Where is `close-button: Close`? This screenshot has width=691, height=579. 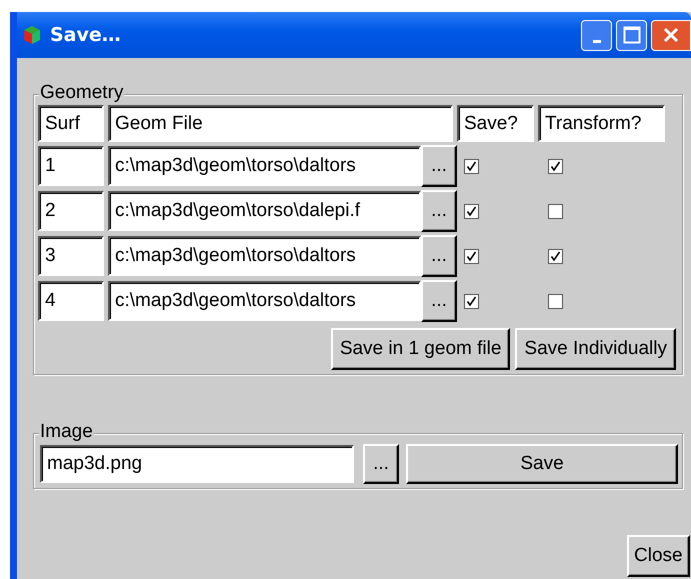 close-button: Close is located at coordinates (658, 556).